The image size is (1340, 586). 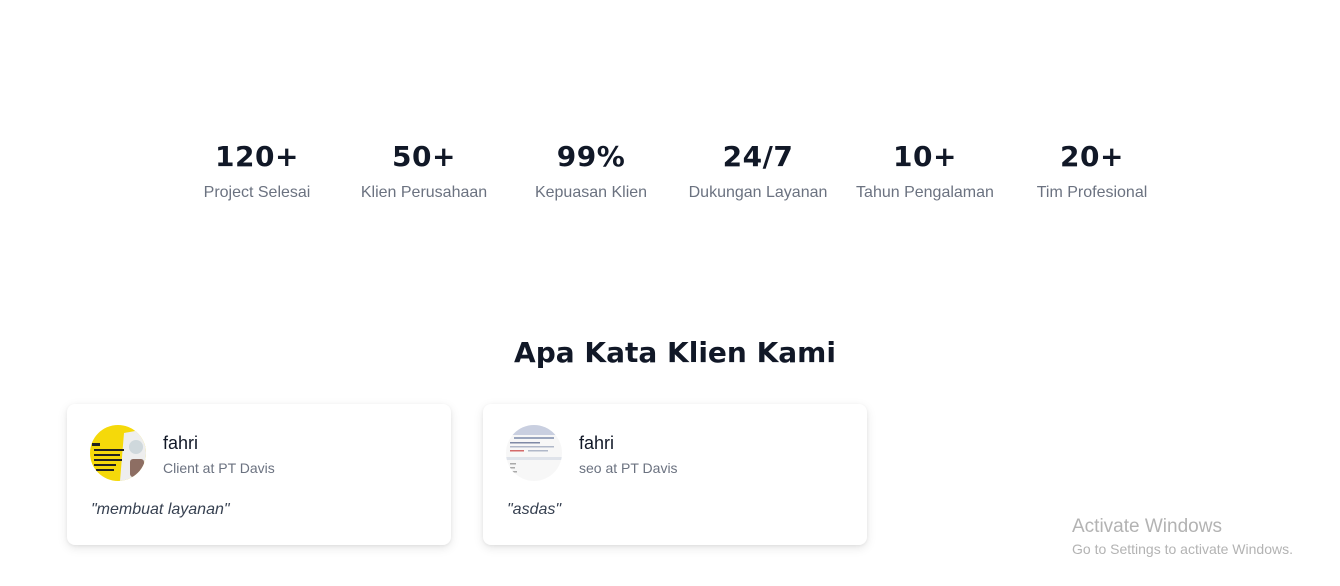 I want to click on client-role: seo at PT Davis, so click(x=628, y=468).